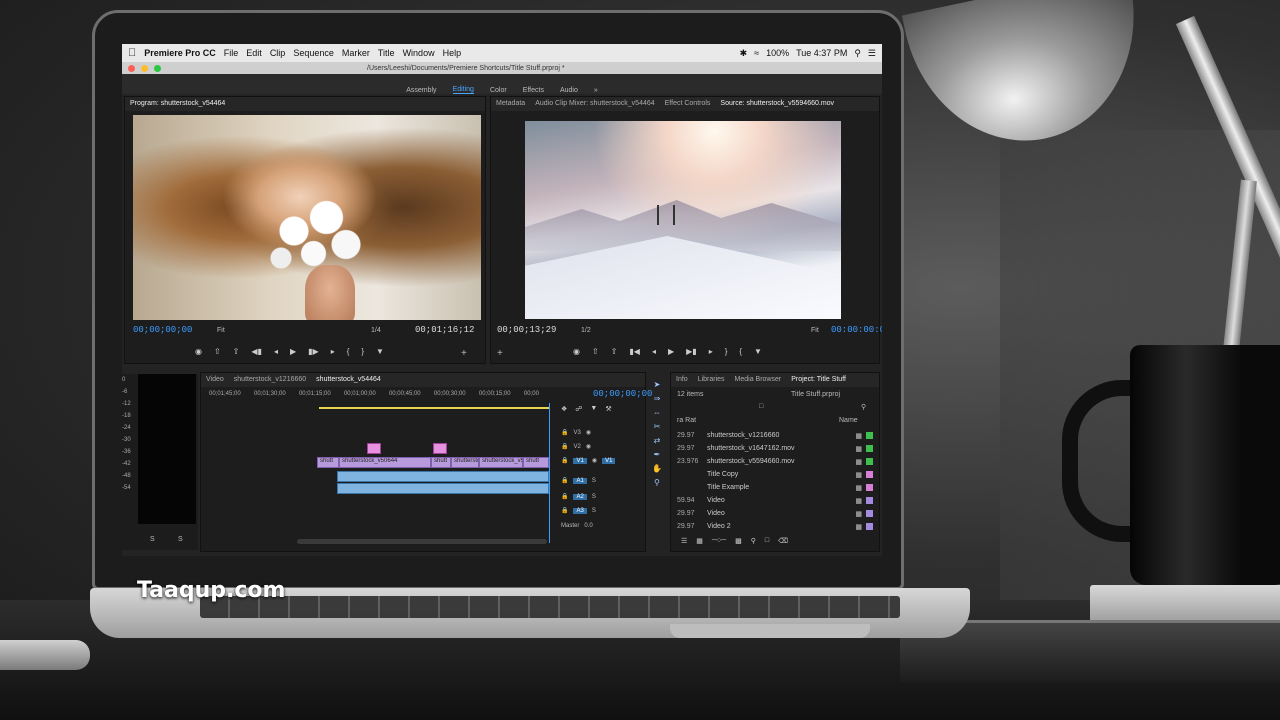  Describe the element at coordinates (594, 104) in the screenshot. I see `tab-audio-clip-mixer: Audio Clip Mixer: shutterstock_v54464` at that location.